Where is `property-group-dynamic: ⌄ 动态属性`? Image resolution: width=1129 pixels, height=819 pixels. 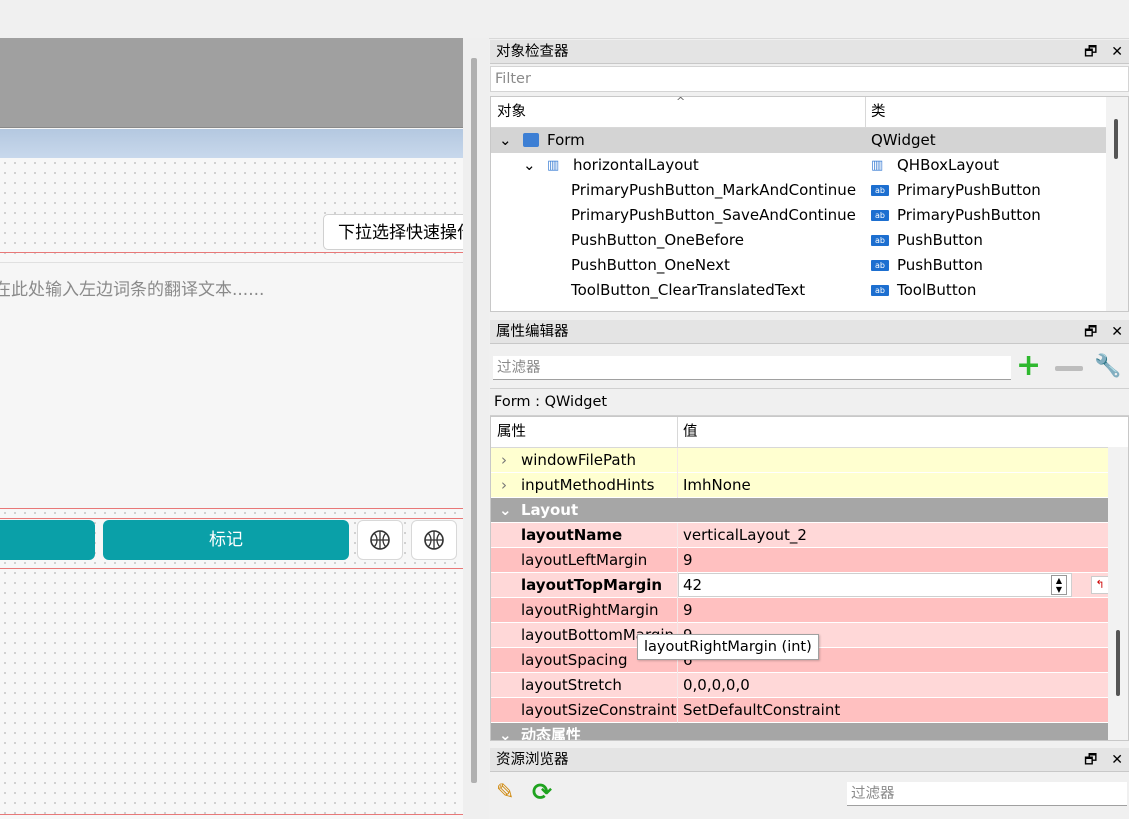 property-group-dynamic: ⌄ 动态属性 is located at coordinates (809, 731).